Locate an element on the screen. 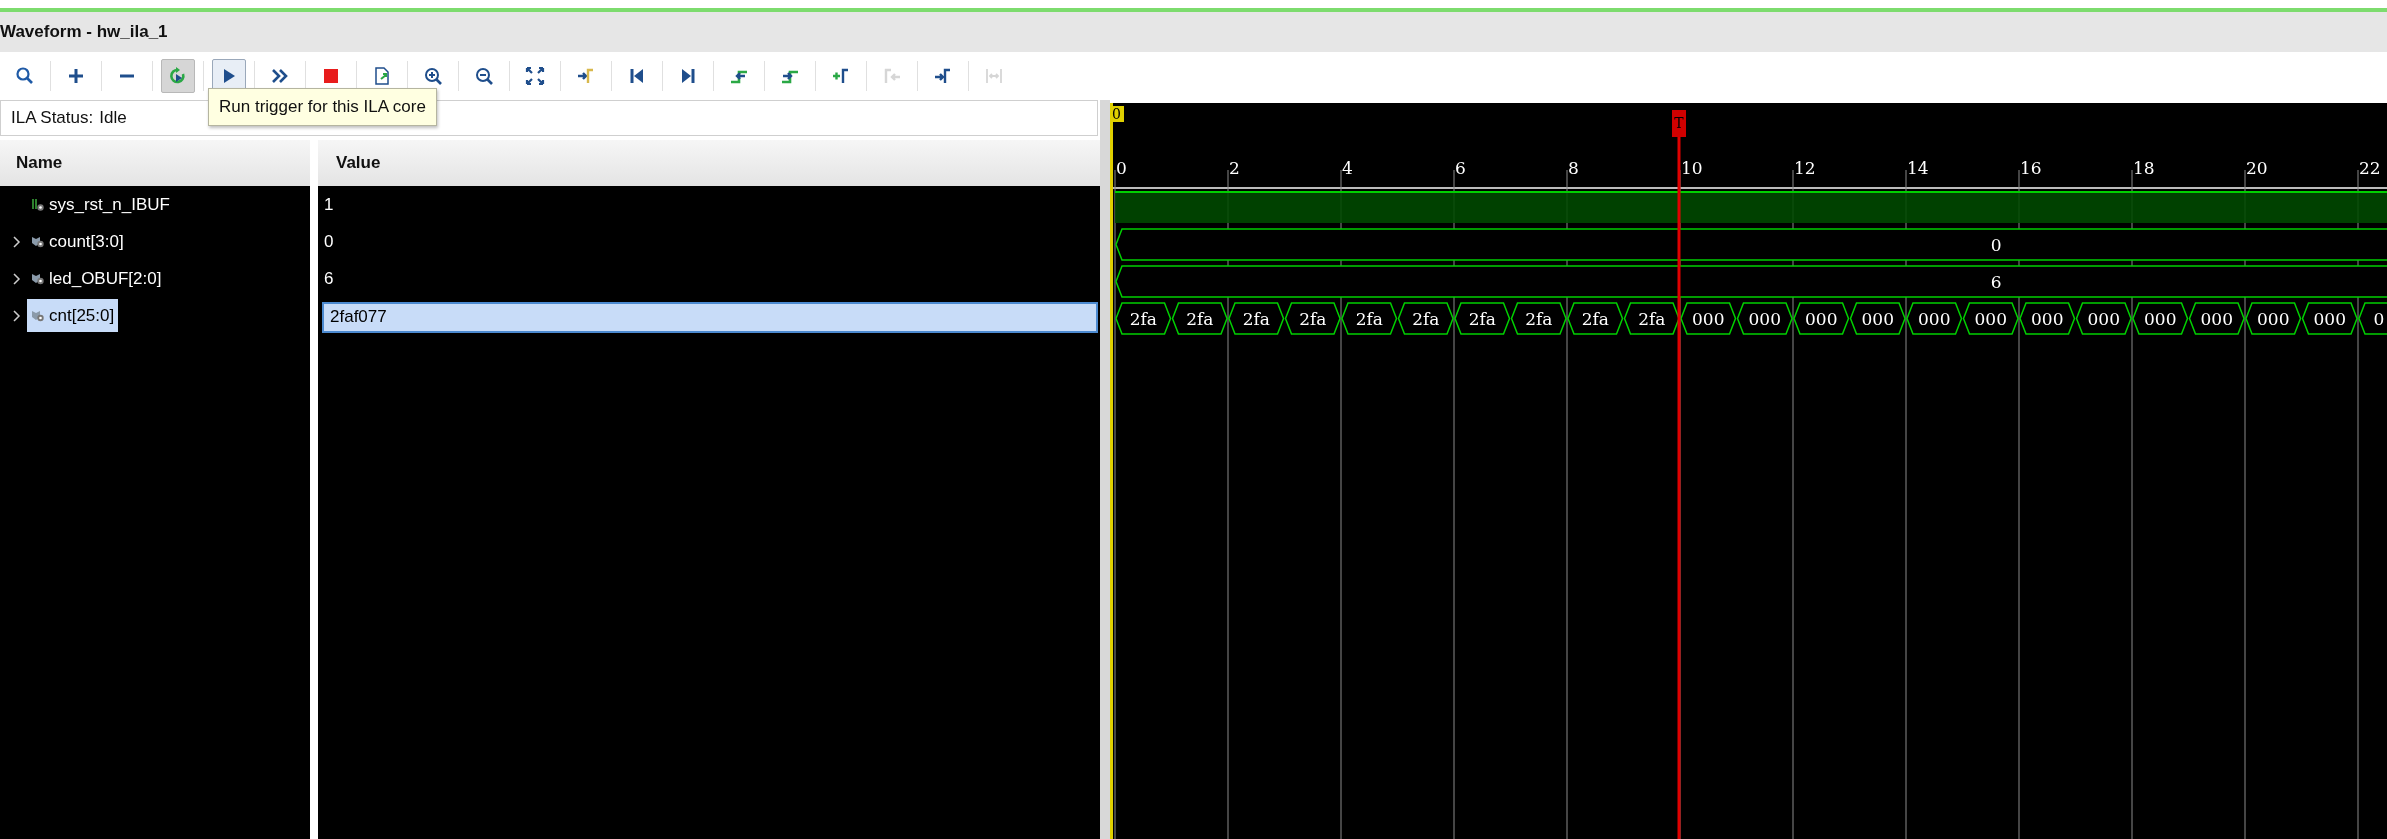 This screenshot has width=2387, height=839. signal-name: cnt[25:0] is located at coordinates (73, 315).